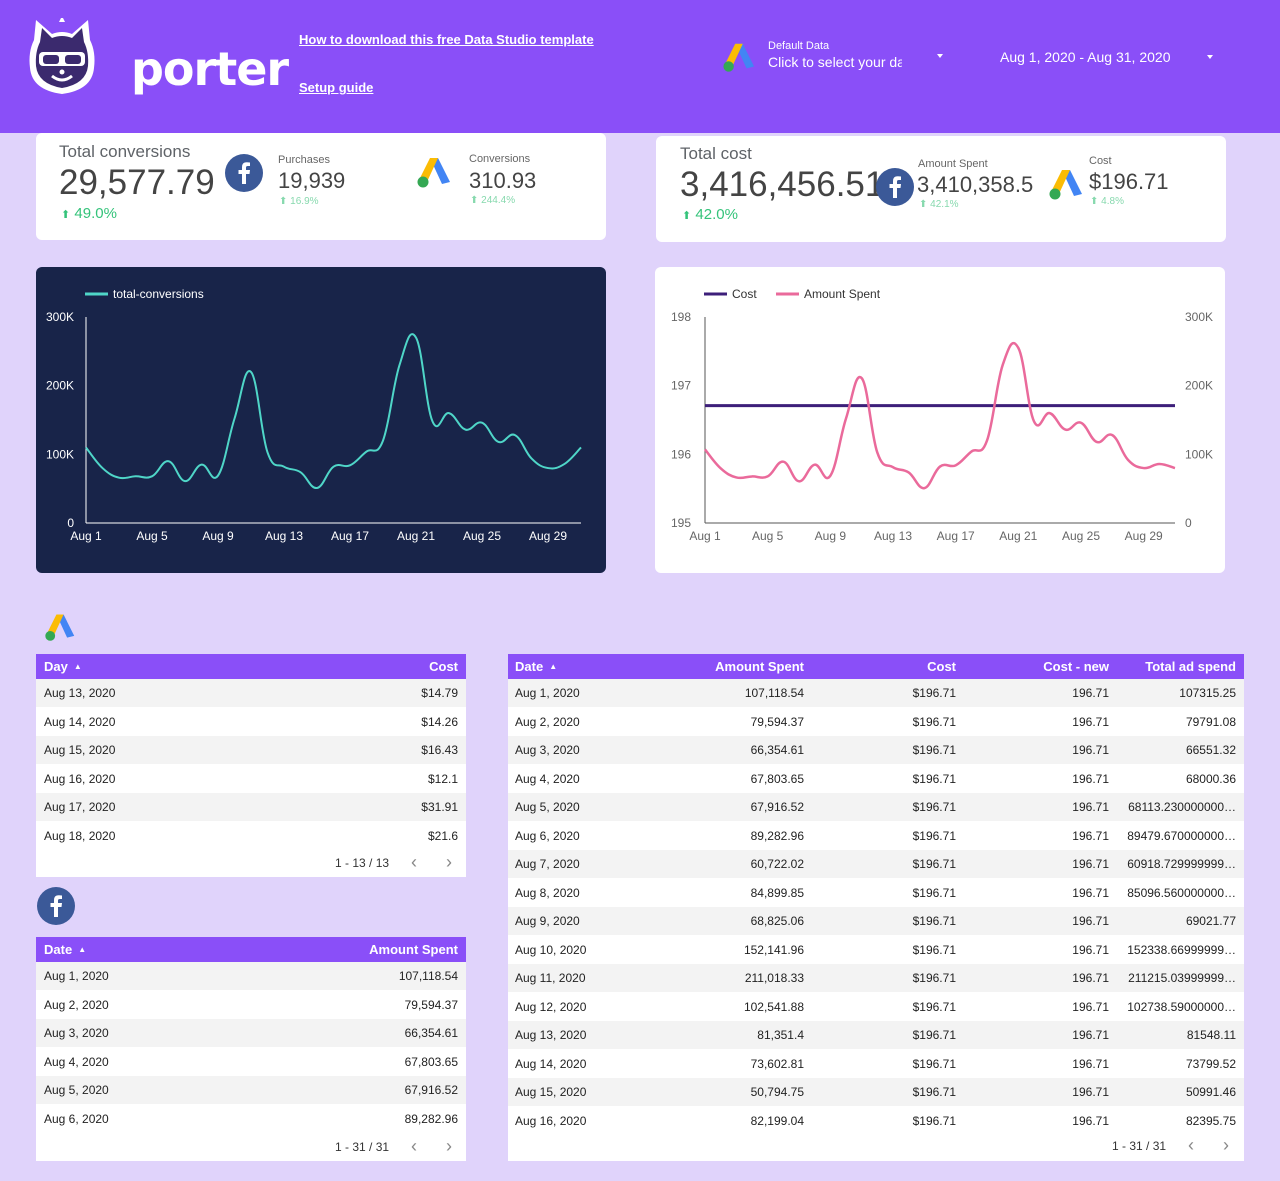  Describe the element at coordinates (251, 1061) in the screenshot. I see `table-row: Aug 4, 2020 67,803.65` at that location.